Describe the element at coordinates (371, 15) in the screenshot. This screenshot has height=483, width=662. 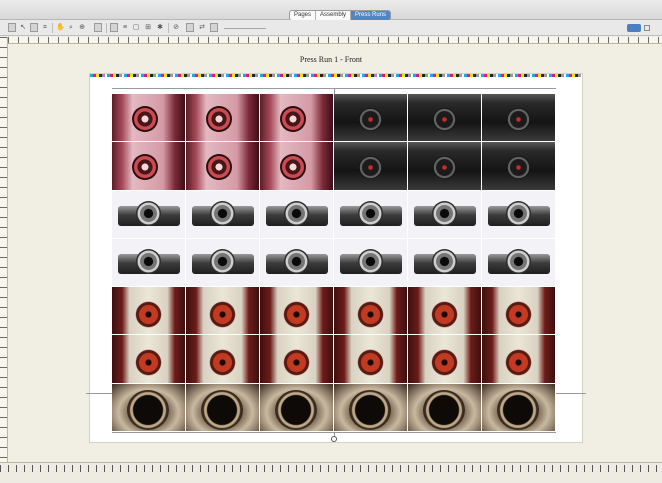
I see `tab-press-runs: Press Runs` at that location.